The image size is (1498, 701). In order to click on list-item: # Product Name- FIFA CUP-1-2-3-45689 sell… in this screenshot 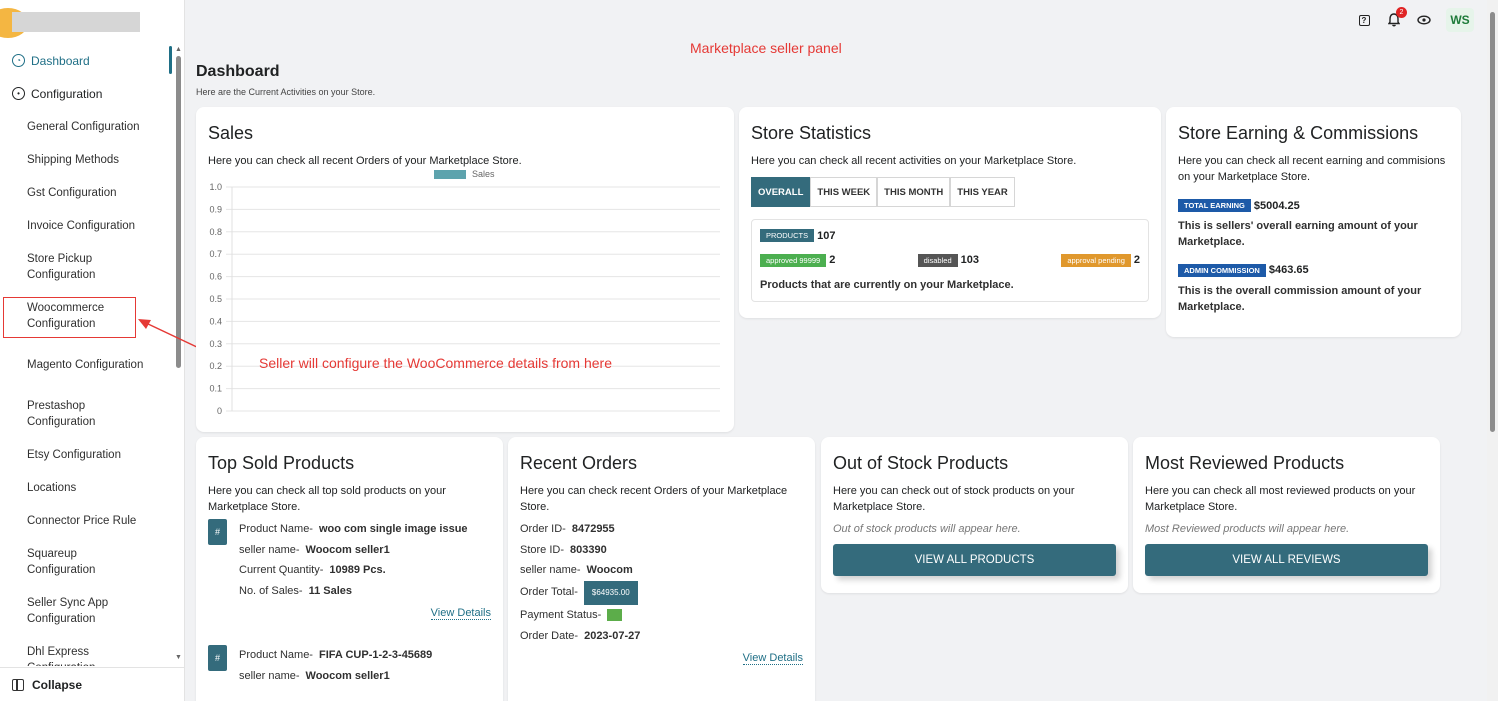, I will do `click(349, 665)`.